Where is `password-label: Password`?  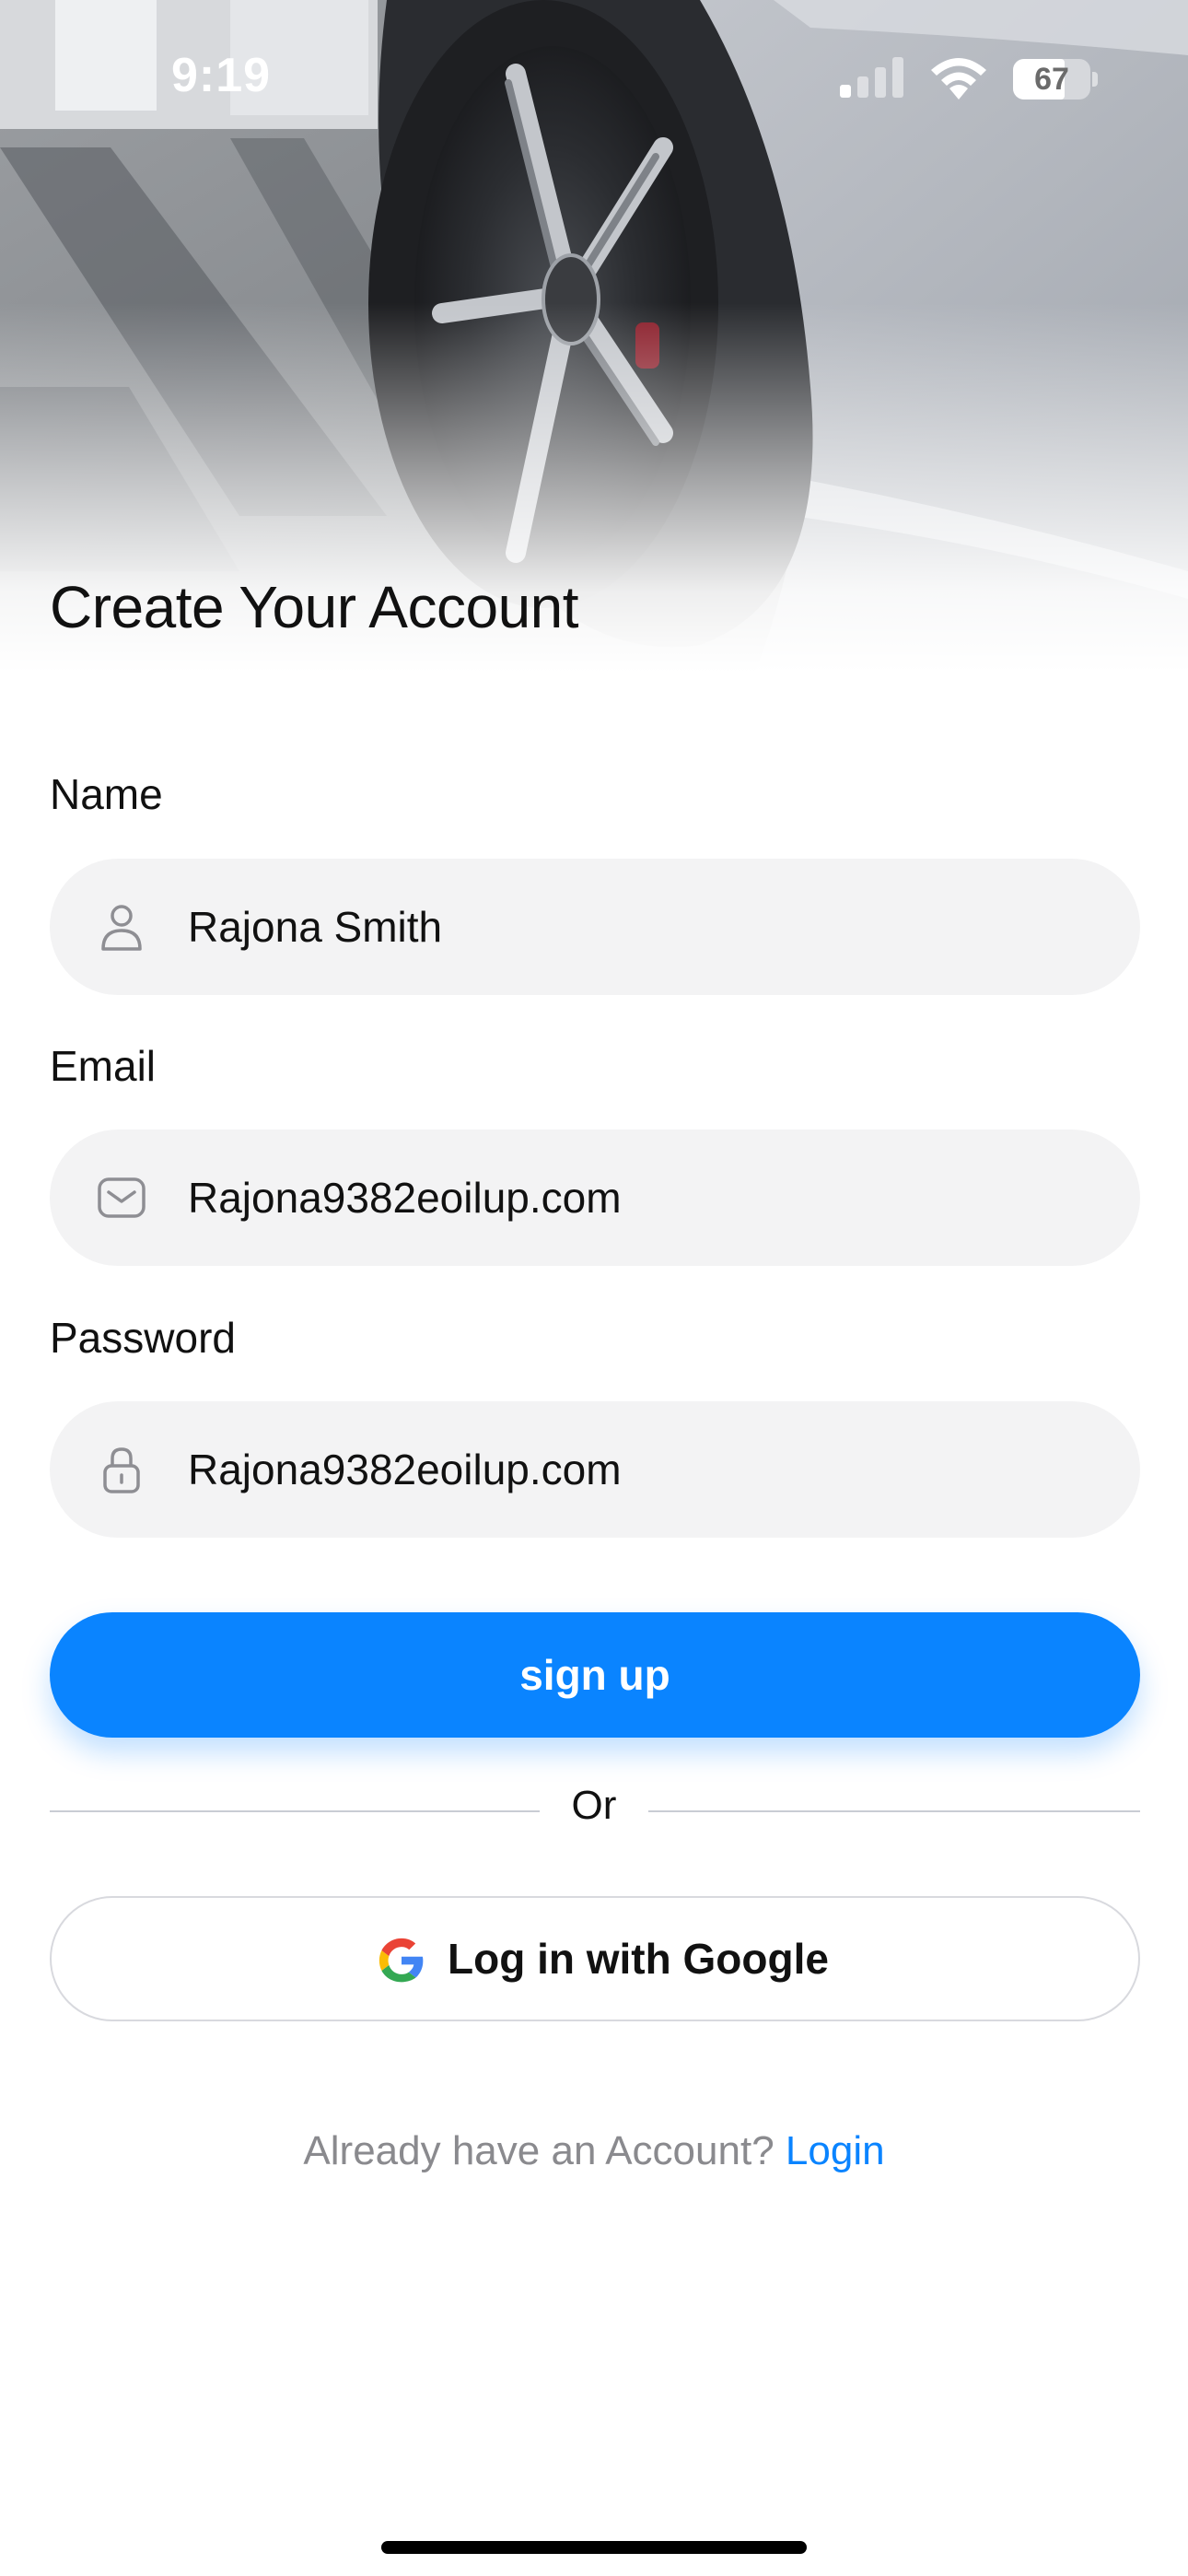 password-label: Password is located at coordinates (143, 1338).